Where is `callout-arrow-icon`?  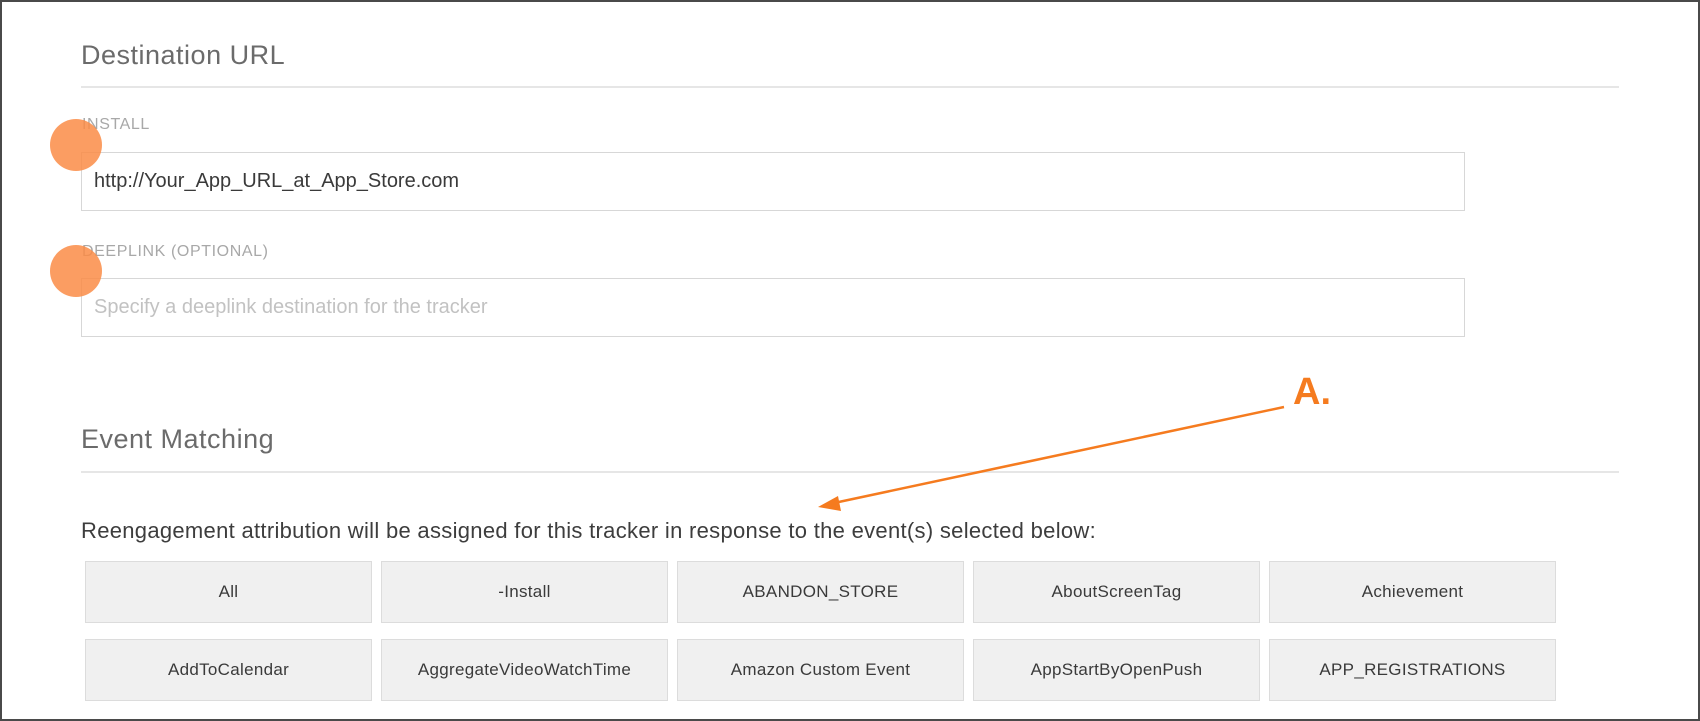
callout-arrow-icon is located at coordinates (1051, 458).